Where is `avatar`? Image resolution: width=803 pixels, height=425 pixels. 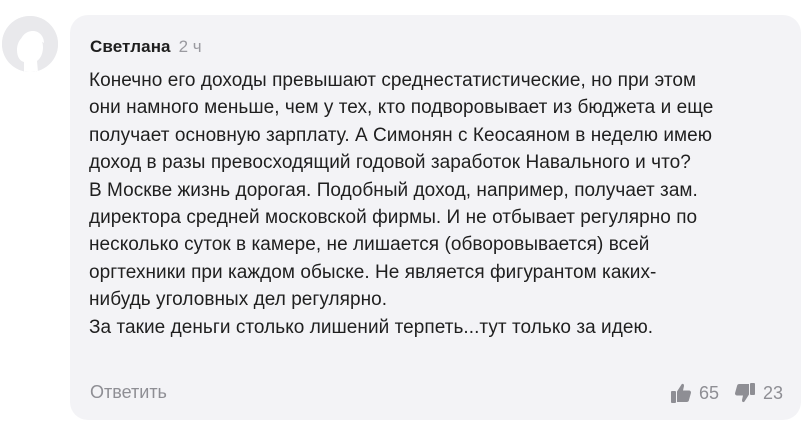
avatar is located at coordinates (30, 44).